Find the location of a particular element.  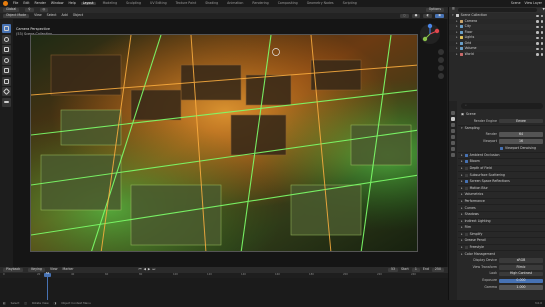

render-section: ▸ Depth of Field is located at coordinates (501, 168).